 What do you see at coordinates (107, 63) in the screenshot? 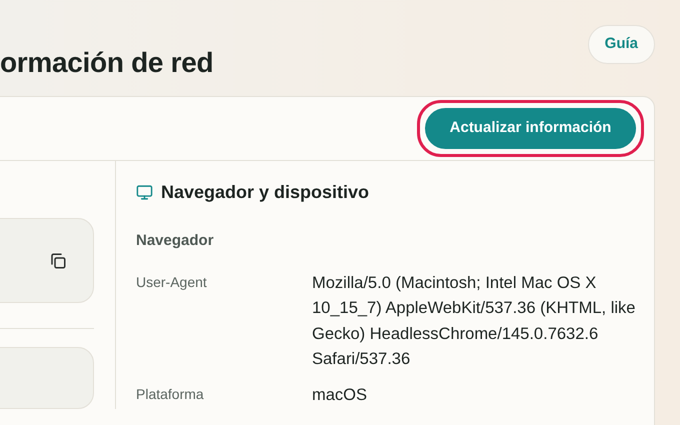
I see `page-title: ormación de red` at bounding box center [107, 63].